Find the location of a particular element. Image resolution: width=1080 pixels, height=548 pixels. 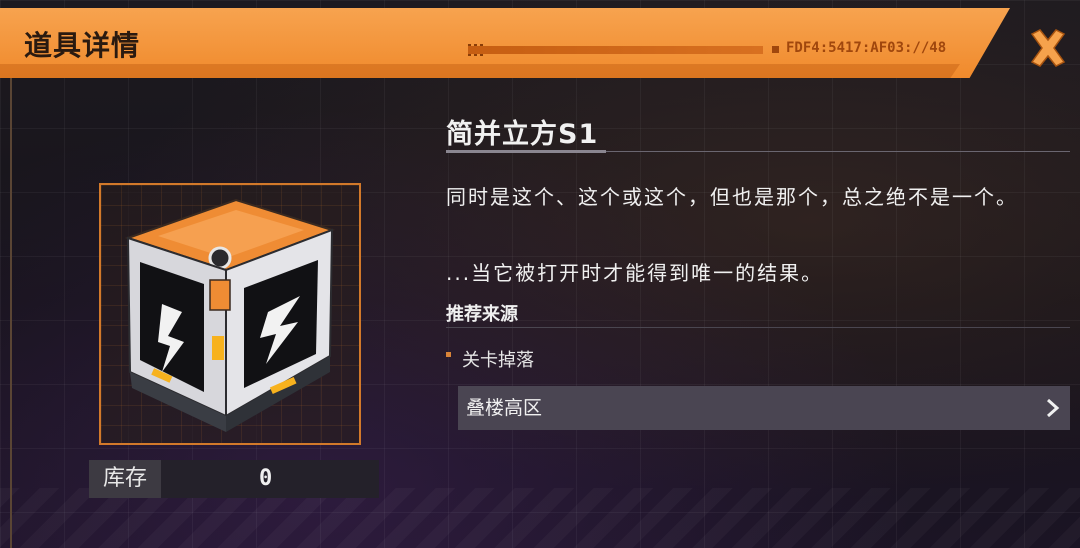

source-location-button: 叠楼高区 is located at coordinates (764, 408).